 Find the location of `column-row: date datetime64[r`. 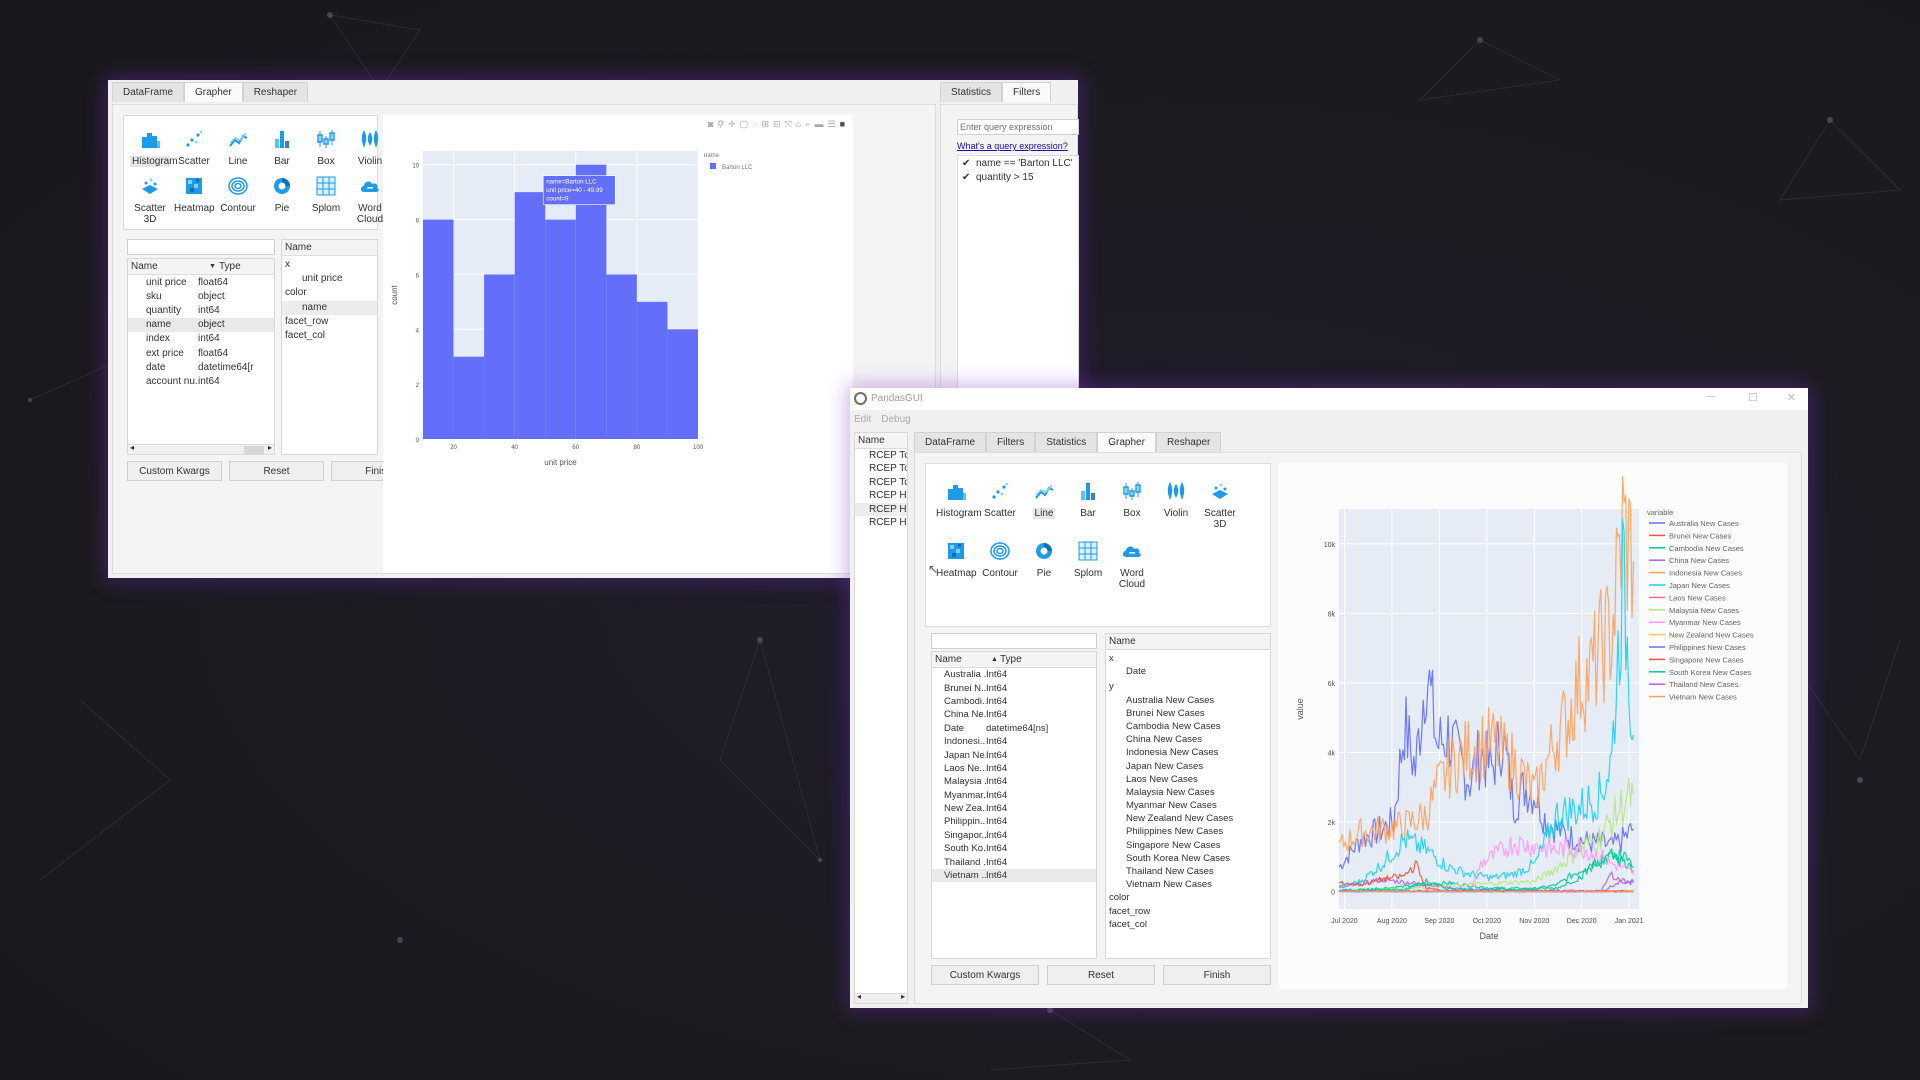

column-row: date datetime64[r is located at coordinates (201, 367).